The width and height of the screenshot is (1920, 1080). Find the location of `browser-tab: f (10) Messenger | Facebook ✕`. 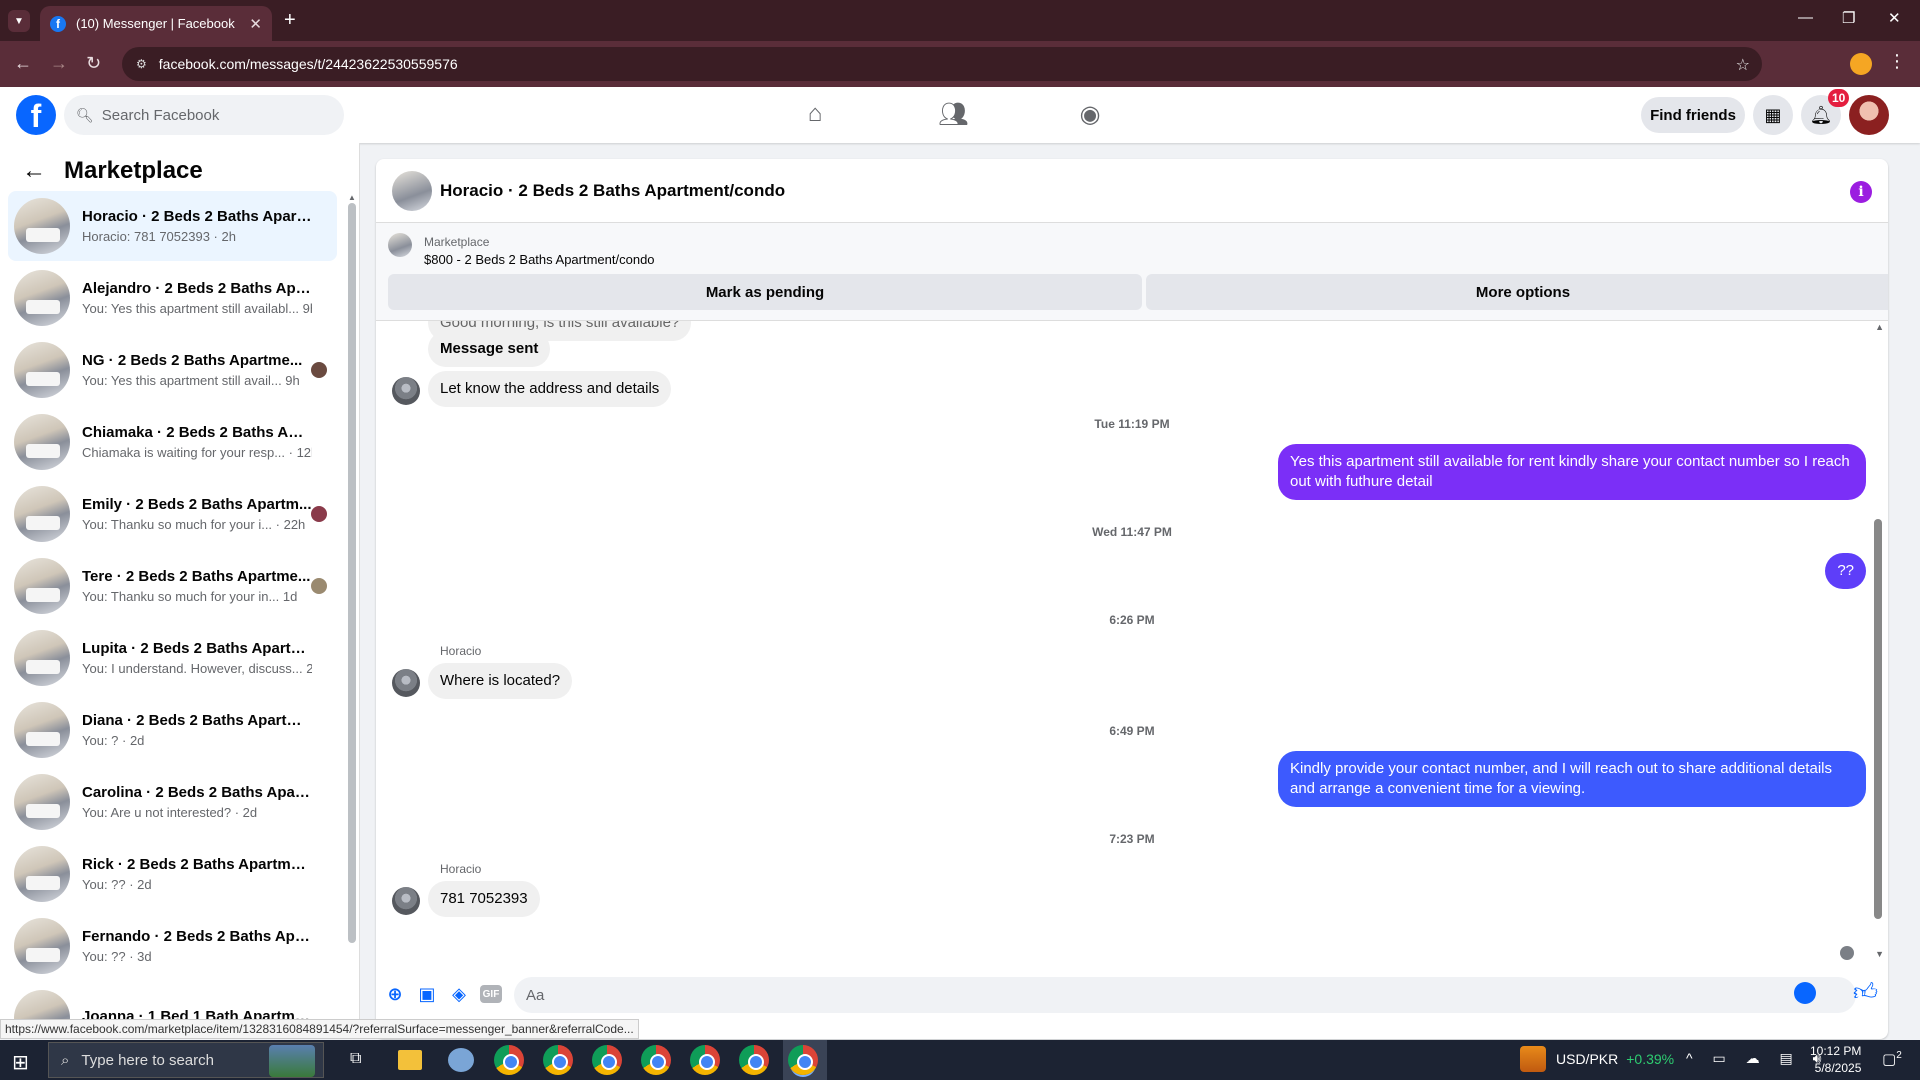

browser-tab: f (10) Messenger | Facebook ✕ is located at coordinates (156, 23).